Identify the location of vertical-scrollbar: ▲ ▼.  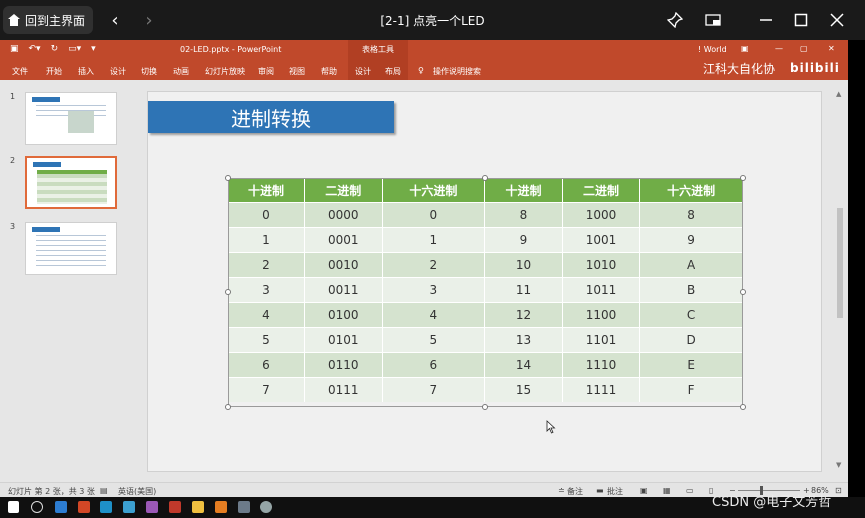
(840, 280).